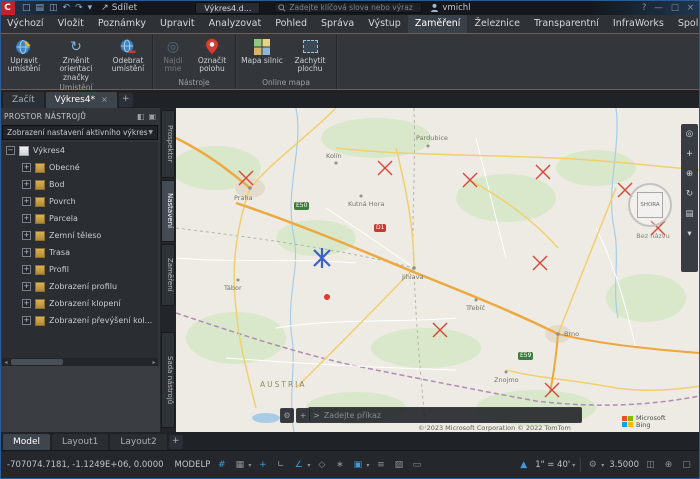 This screenshot has height=479, width=700. Describe the element at coordinates (10, 150) in the screenshot. I see `collapse-icon: −` at that location.